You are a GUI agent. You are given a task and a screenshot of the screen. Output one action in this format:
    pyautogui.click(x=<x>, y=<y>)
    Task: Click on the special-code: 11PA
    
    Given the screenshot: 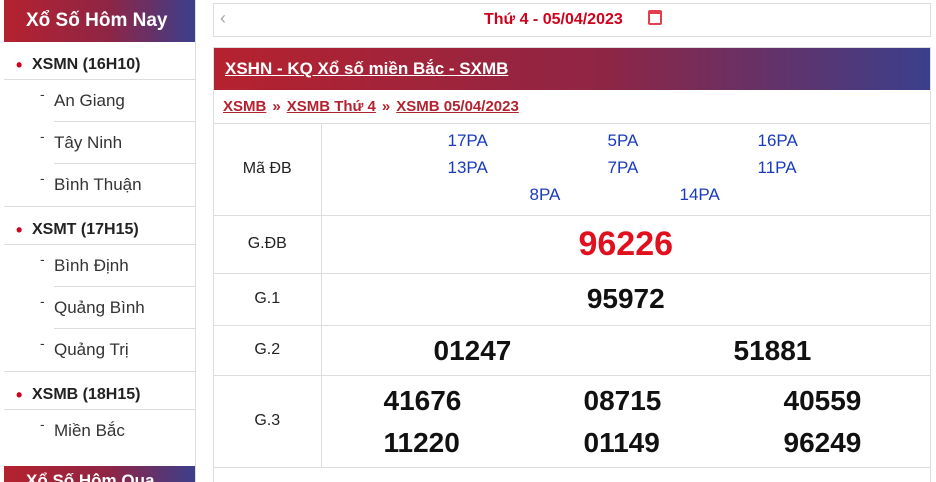 What is the action you would take?
    pyautogui.click(x=777, y=167)
    